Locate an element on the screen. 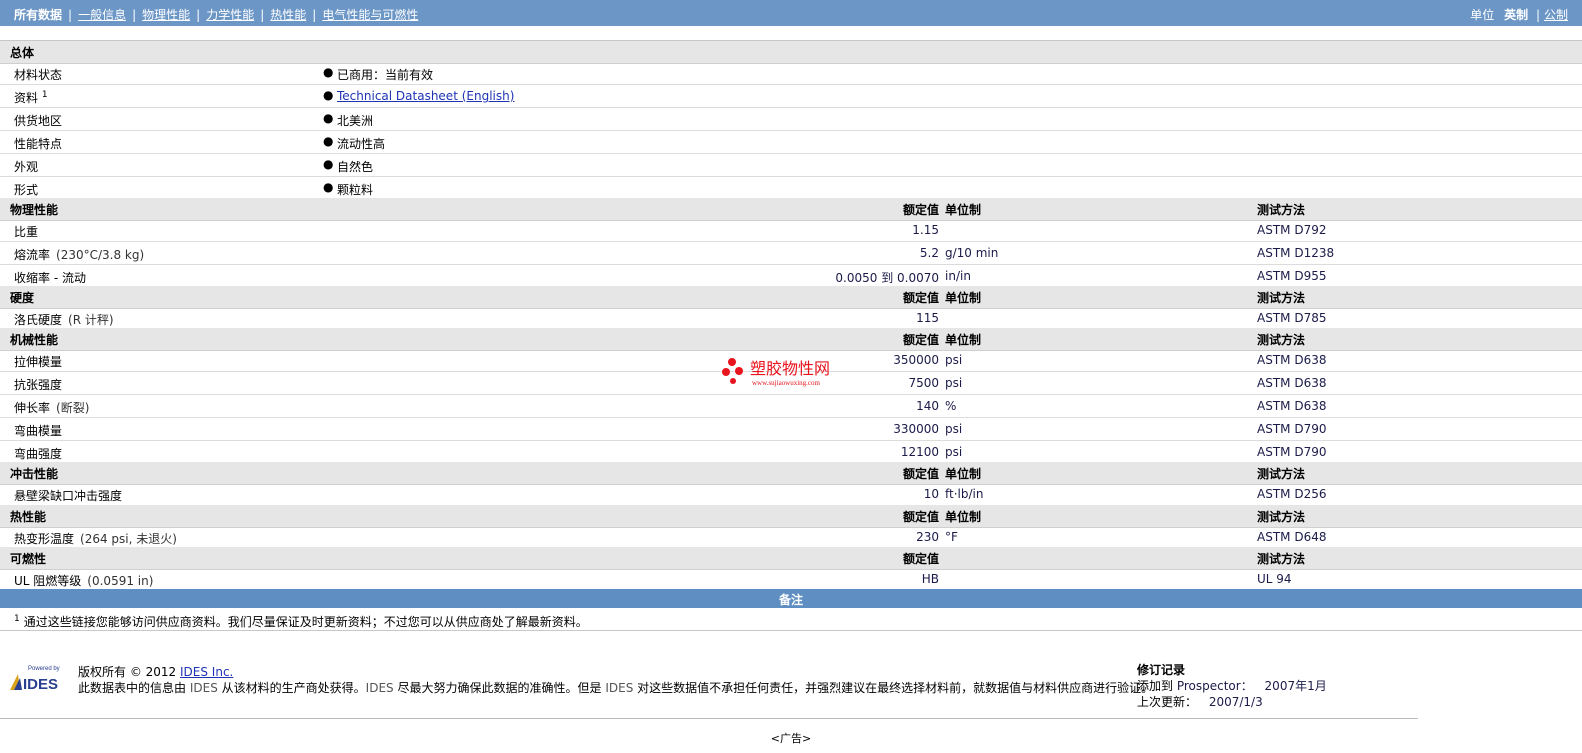 The image size is (1582, 753). section-header-flammability: 可燃性 额定值 测试方法 is located at coordinates (791, 558).